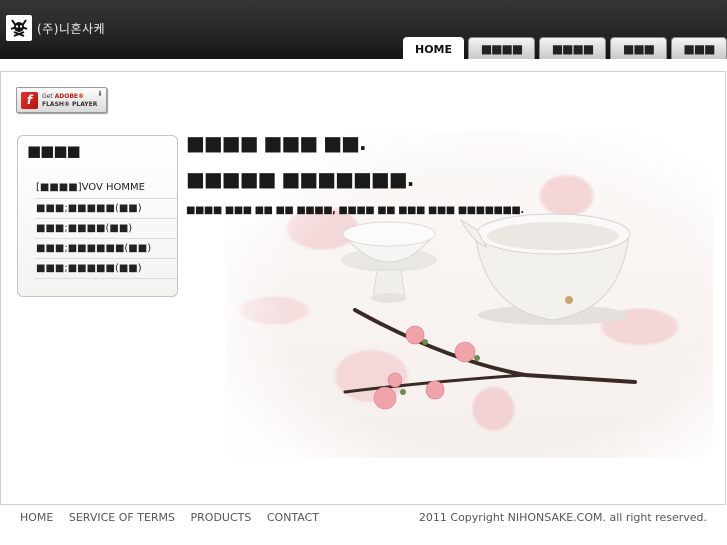 The image size is (727, 545). Describe the element at coordinates (29, 100) in the screenshot. I see `flash-logo-icon: f` at that location.